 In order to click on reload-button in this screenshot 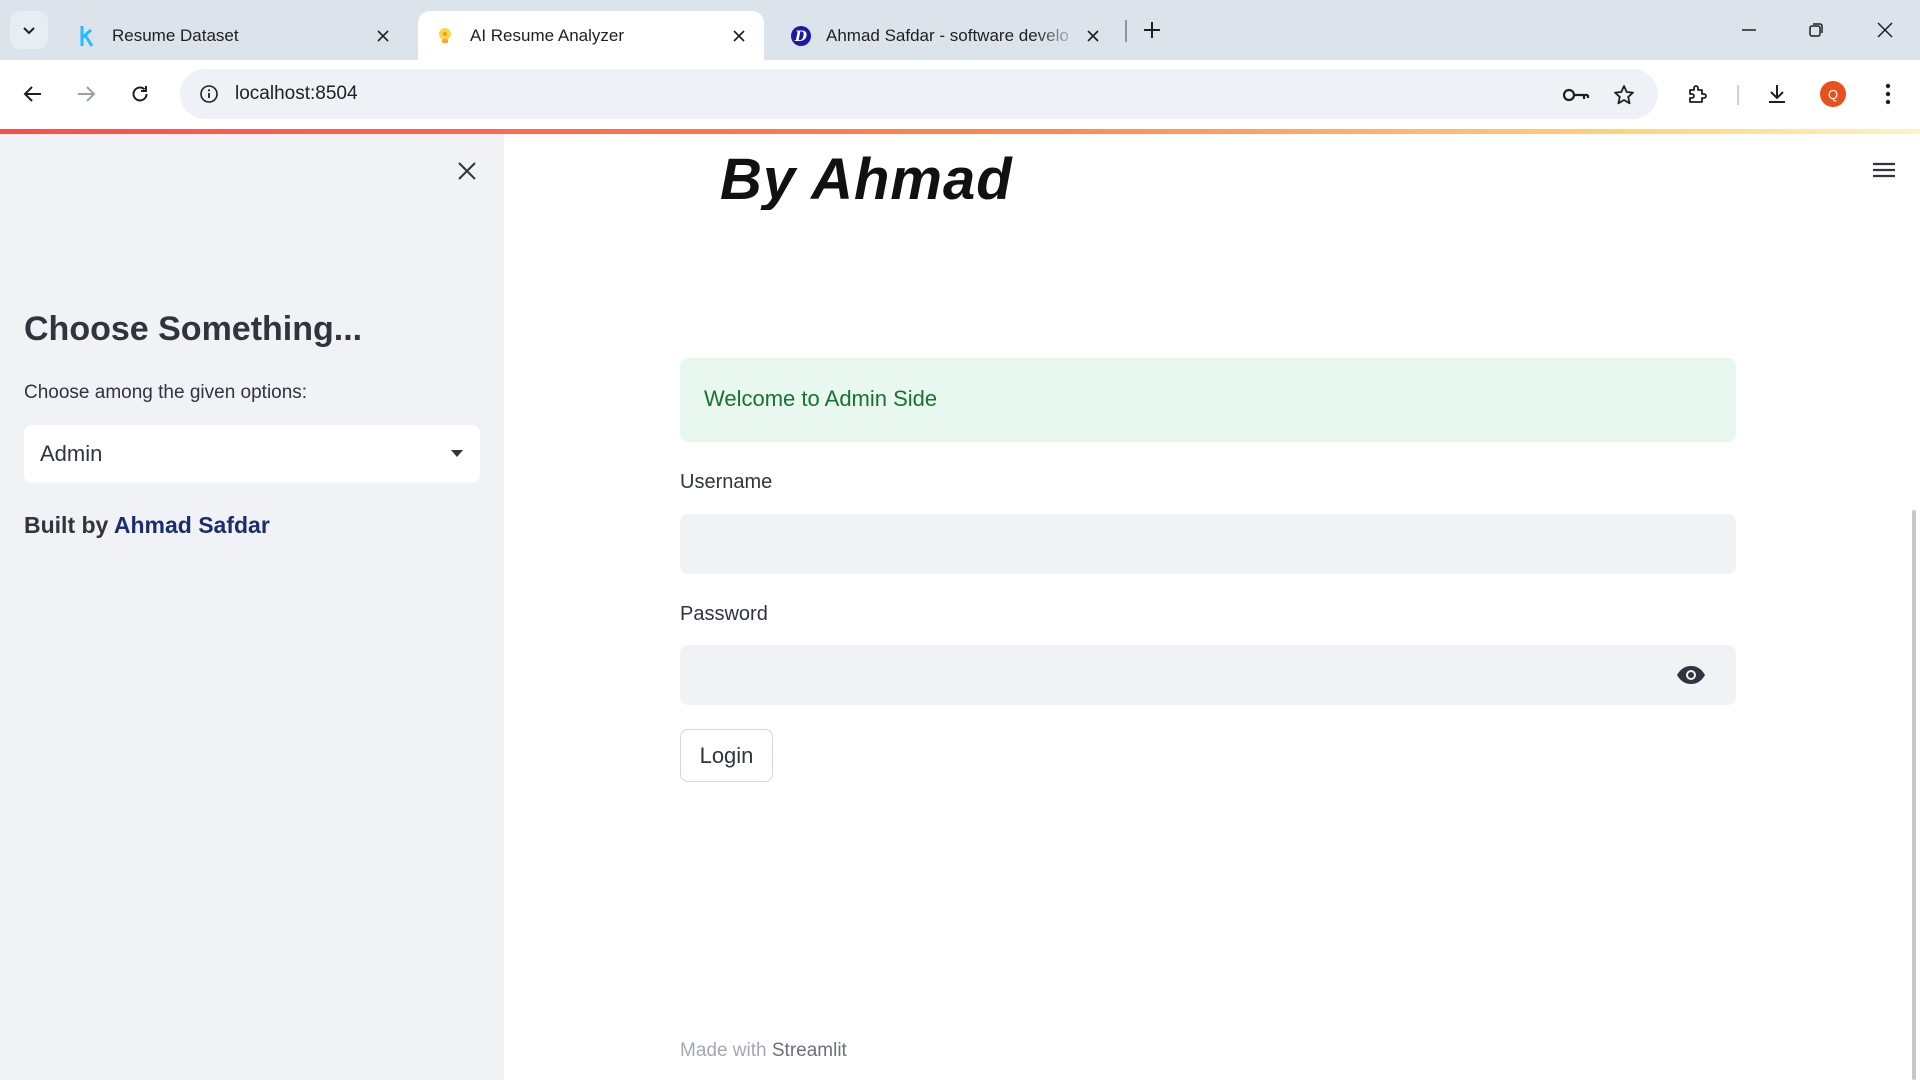, I will do `click(140, 94)`.